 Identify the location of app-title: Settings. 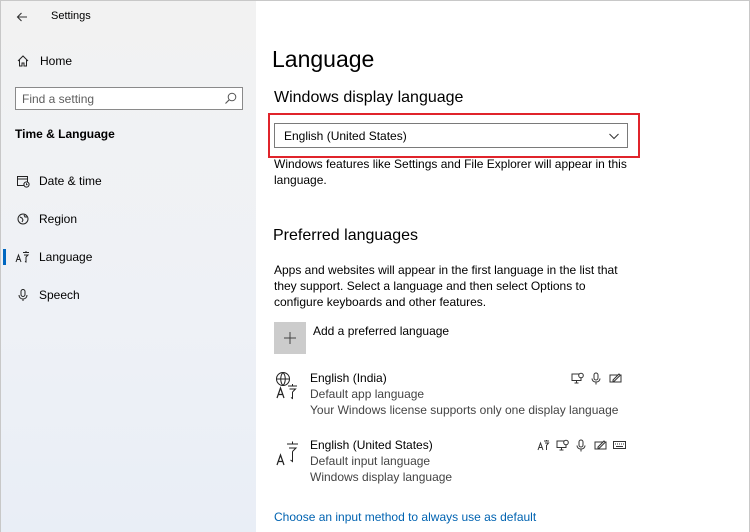
(71, 16).